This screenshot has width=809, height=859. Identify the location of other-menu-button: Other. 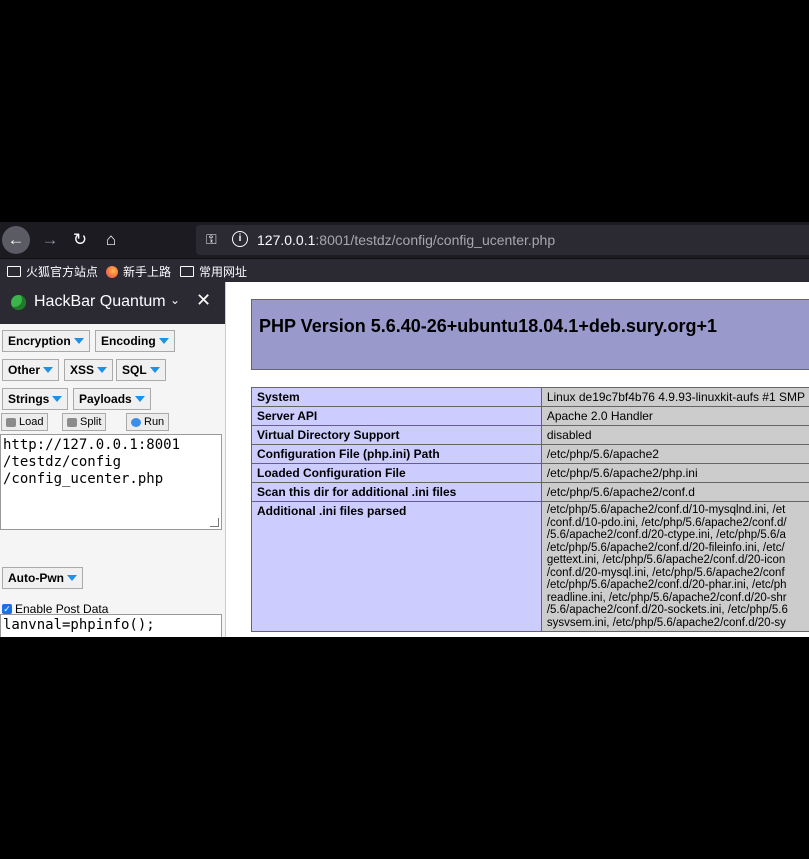
(31, 370).